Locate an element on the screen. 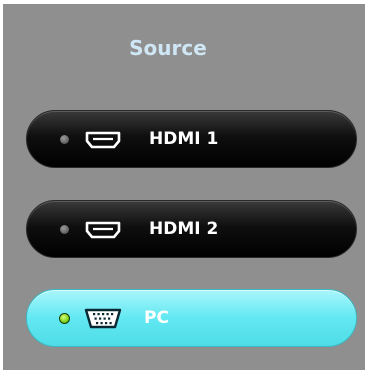 The height and width of the screenshot is (374, 365). source-option-hdmi-1: HDMI 1 is located at coordinates (191, 139).